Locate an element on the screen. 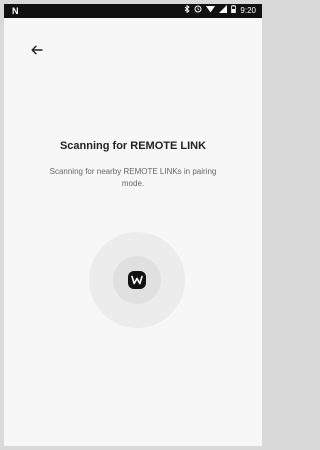 The height and width of the screenshot is (450, 320). wifi-icon is located at coordinates (211, 11).